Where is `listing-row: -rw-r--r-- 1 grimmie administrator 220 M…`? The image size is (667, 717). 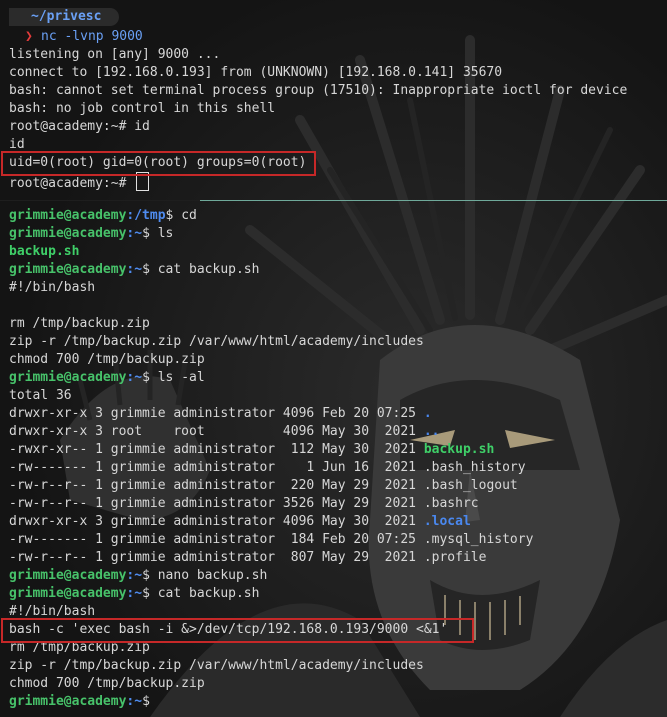
listing-row: -rw-r--r-- 1 grimmie administrator 220 M… is located at coordinates (263, 486).